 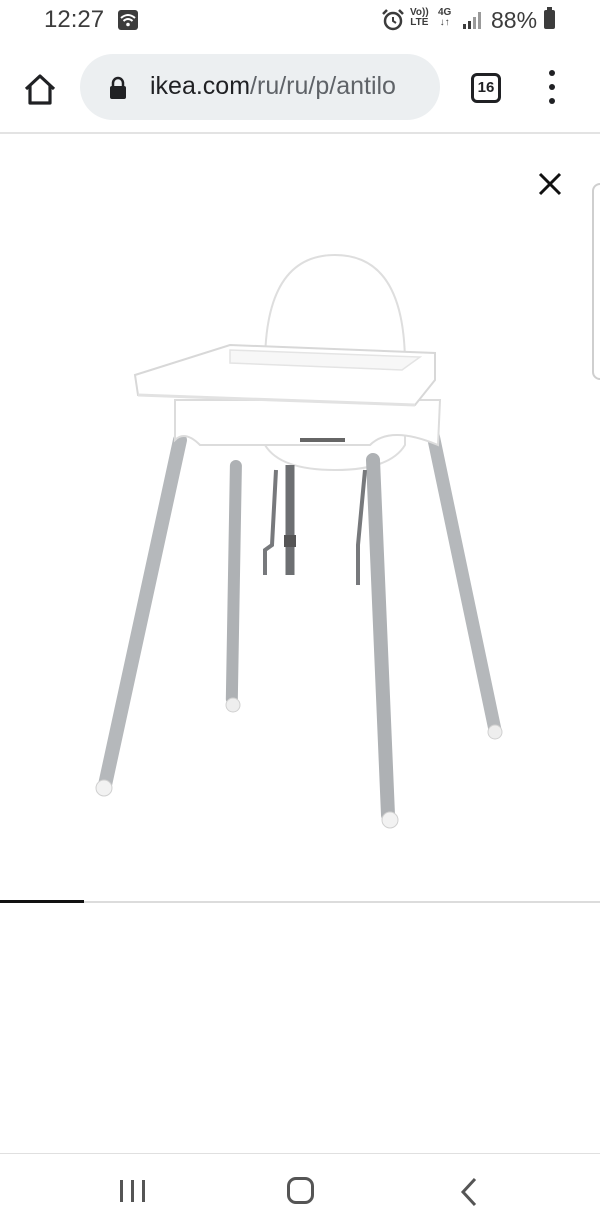 I want to click on status-time: 12:27, so click(x=74, y=19).